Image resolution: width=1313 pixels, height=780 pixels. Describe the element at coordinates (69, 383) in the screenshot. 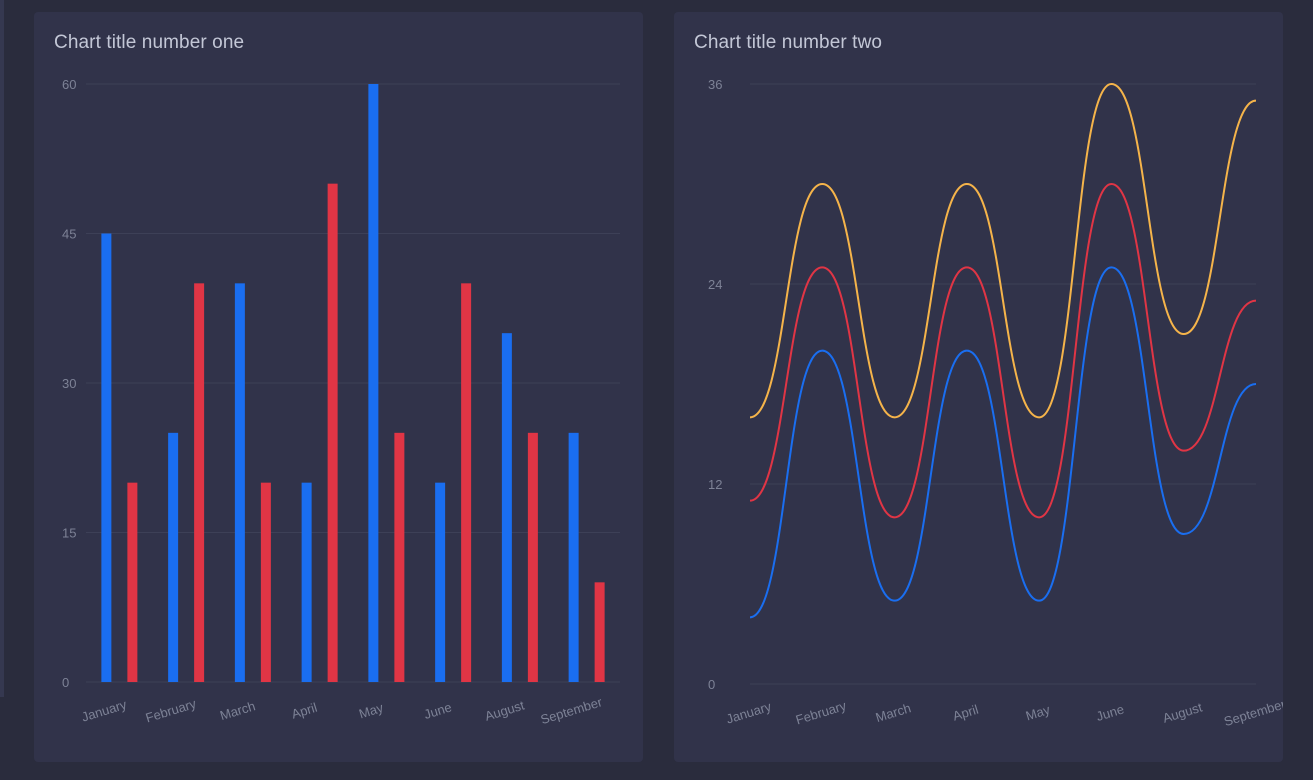

I see `y-tick-label: 30` at that location.